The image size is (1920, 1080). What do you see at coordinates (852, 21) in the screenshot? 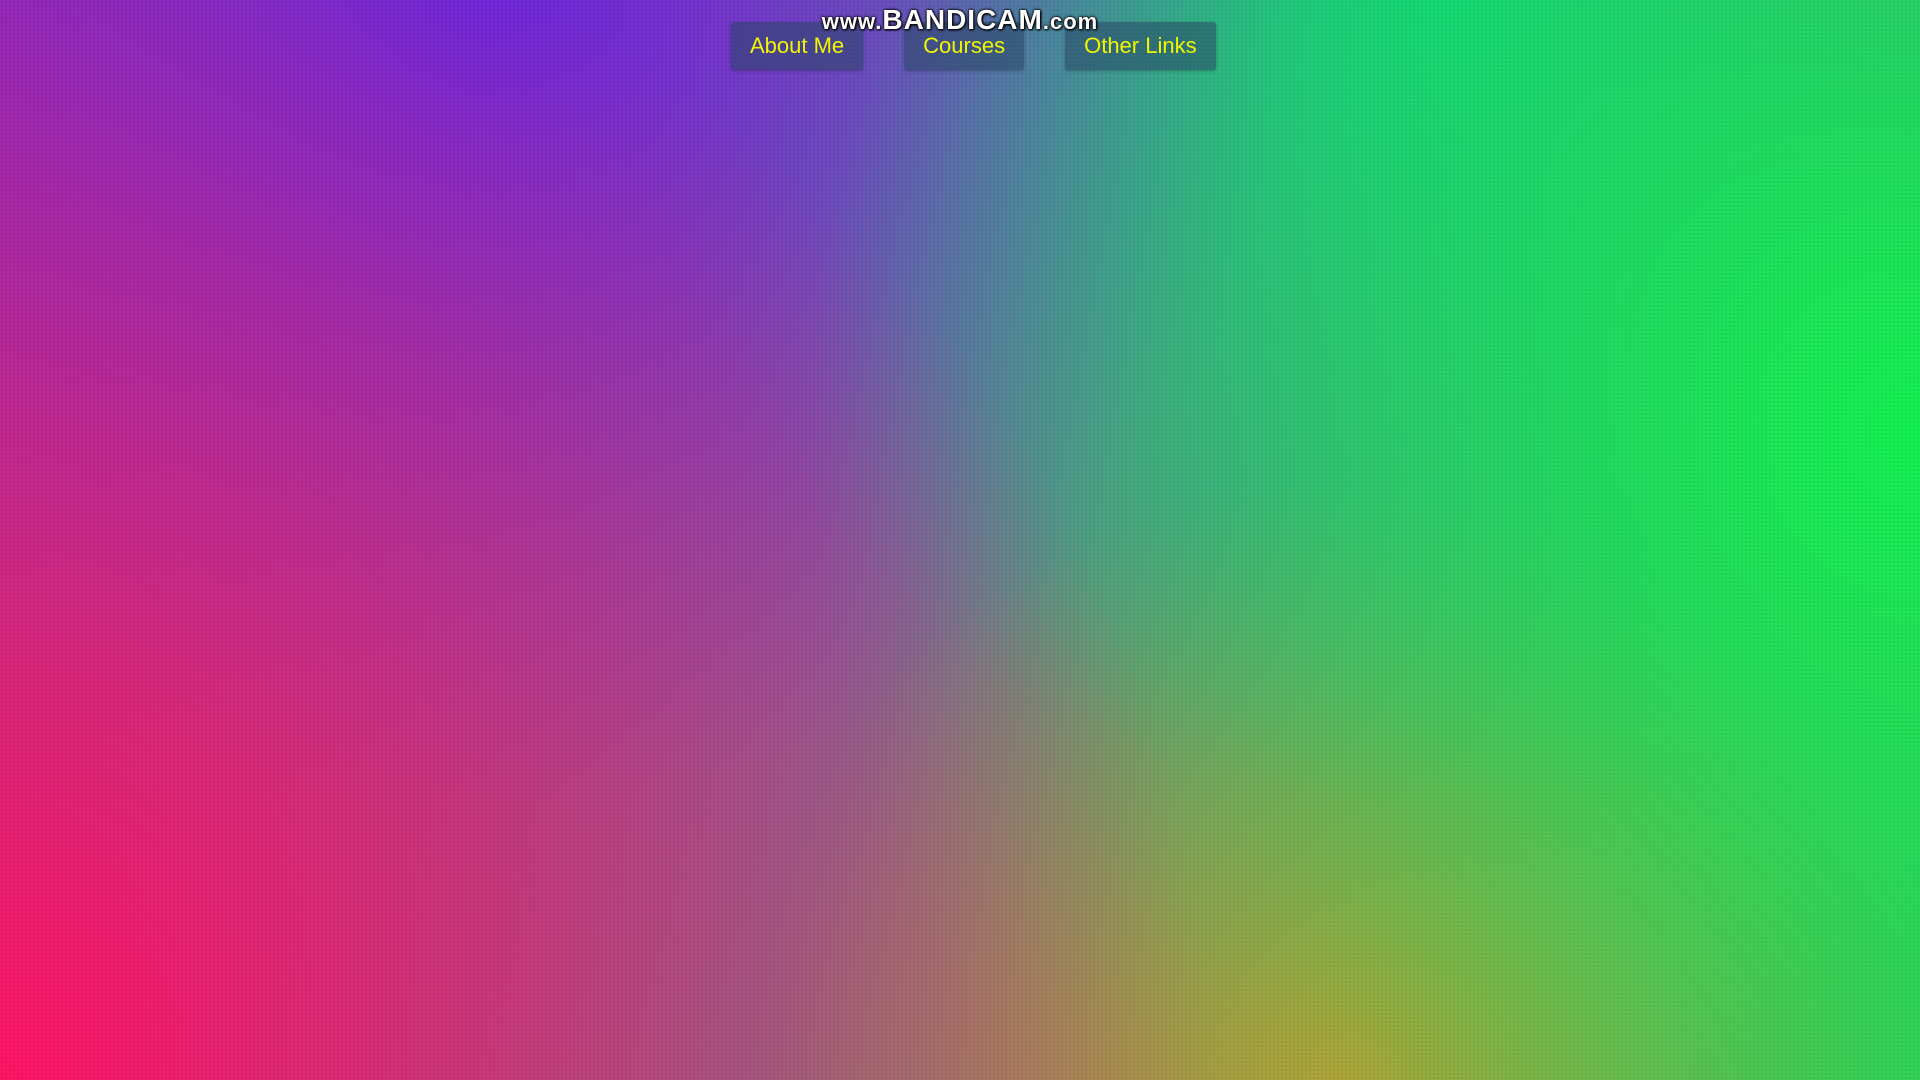
I see `watermark-prefix: www.` at bounding box center [852, 21].